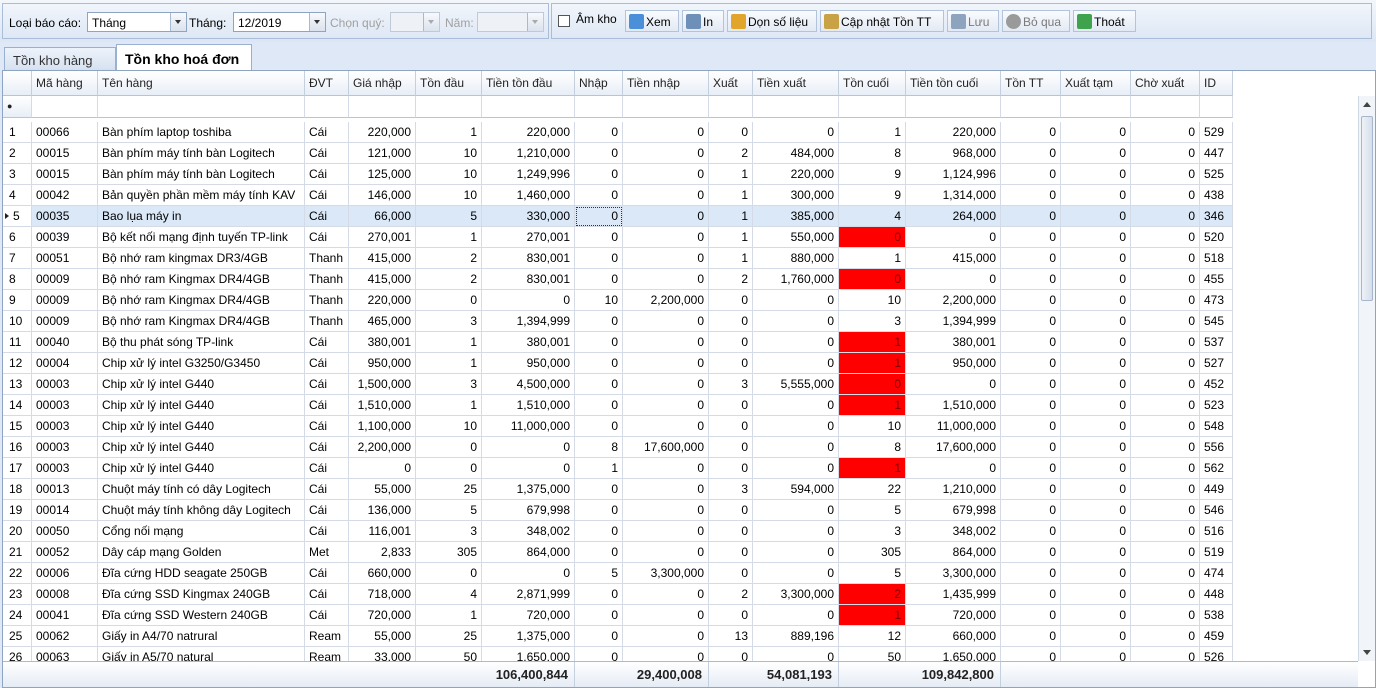  What do you see at coordinates (201, 468) in the screenshot?
I see `cell-ten-hang: Chip xử lý intel G440` at bounding box center [201, 468].